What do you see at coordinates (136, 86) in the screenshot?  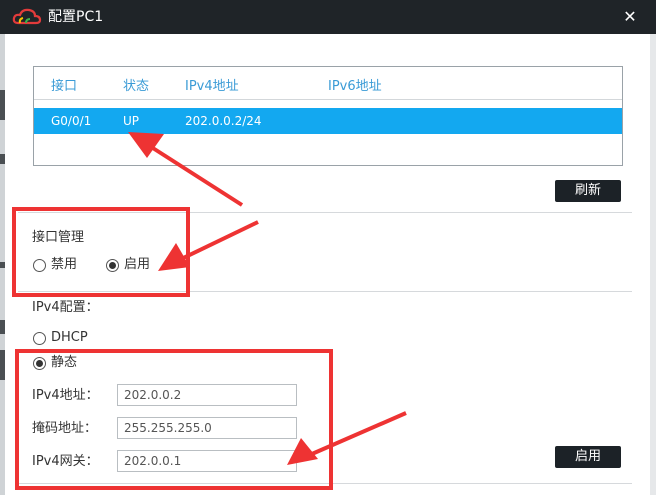 I see `column-header-status: 状态` at bounding box center [136, 86].